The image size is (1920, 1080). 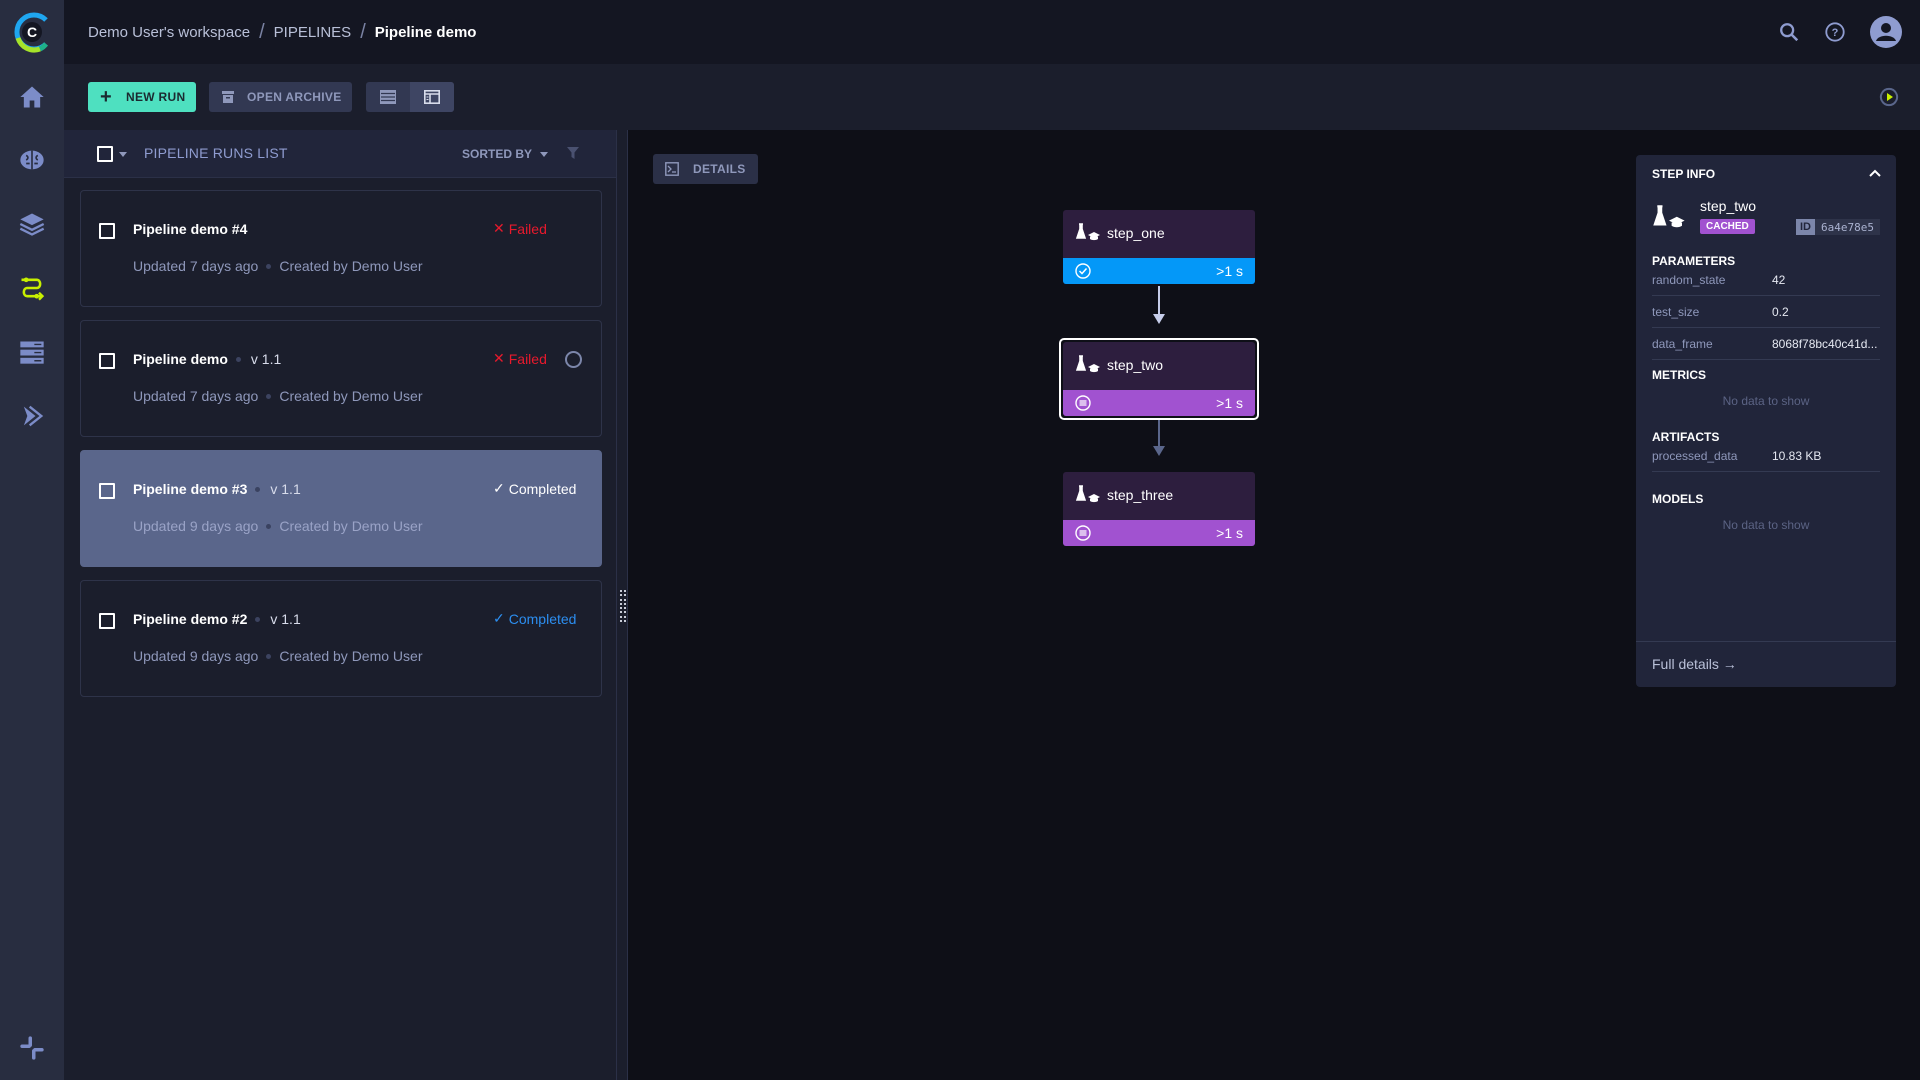 I want to click on open-archive-button: OPEN ARCHIVE, so click(x=280, y=97).